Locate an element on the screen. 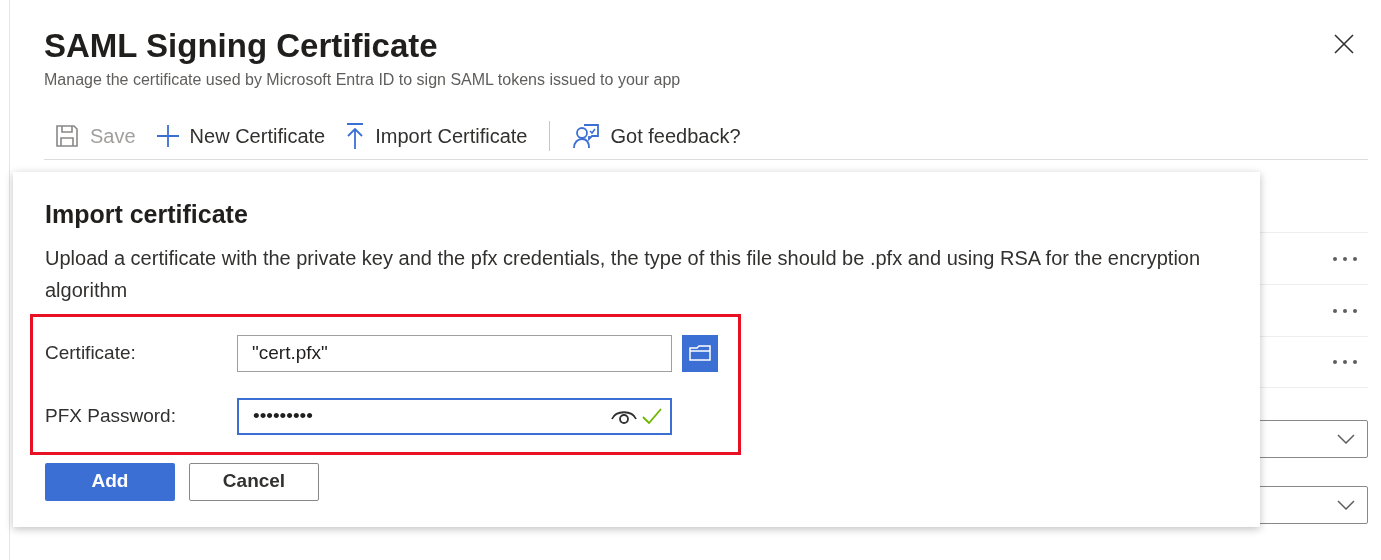 This screenshot has height=560, width=1381. feedback-icon is located at coordinates (586, 135).